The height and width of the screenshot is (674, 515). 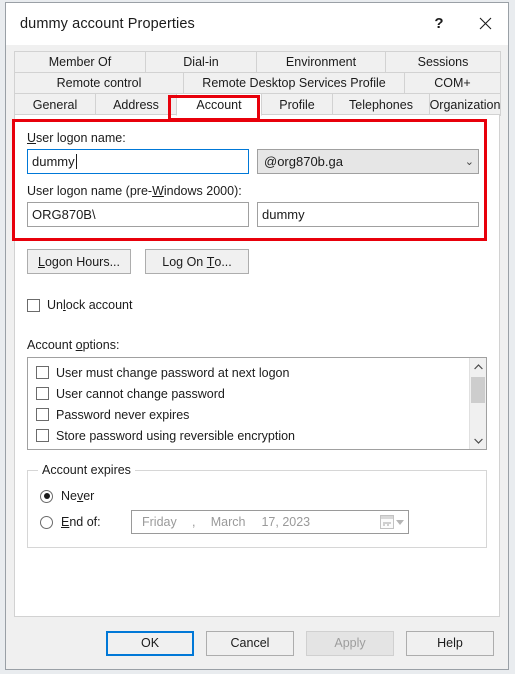 I want to click on unlock-account-checkbox, so click(x=33, y=305).